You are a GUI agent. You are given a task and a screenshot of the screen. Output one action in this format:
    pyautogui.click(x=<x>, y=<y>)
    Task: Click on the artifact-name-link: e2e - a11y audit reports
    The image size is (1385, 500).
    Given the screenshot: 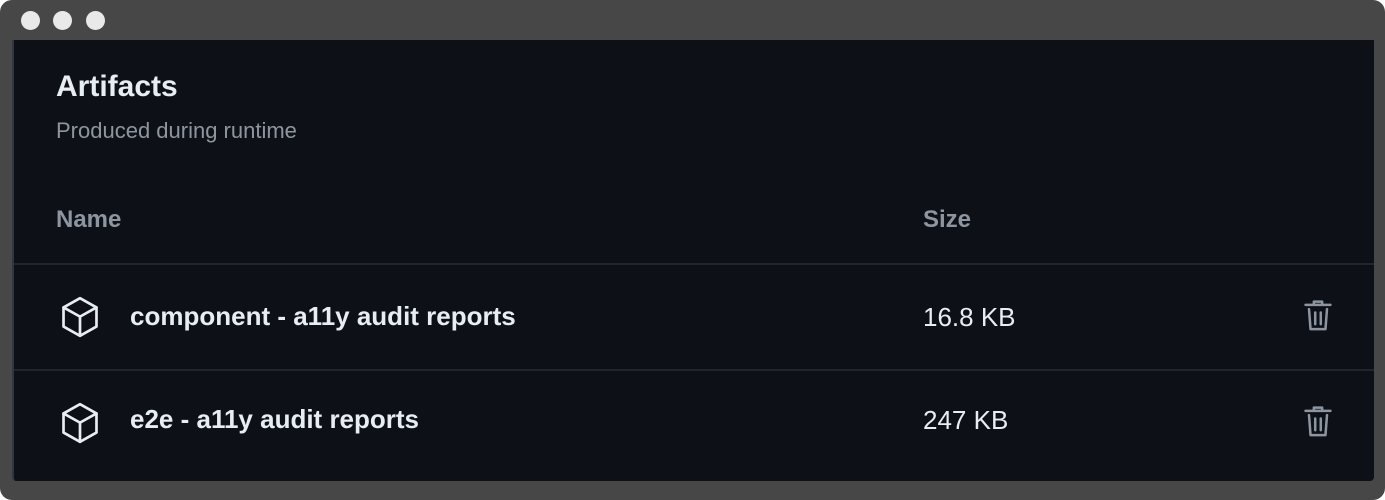 What is the action you would take?
    pyautogui.click(x=274, y=419)
    